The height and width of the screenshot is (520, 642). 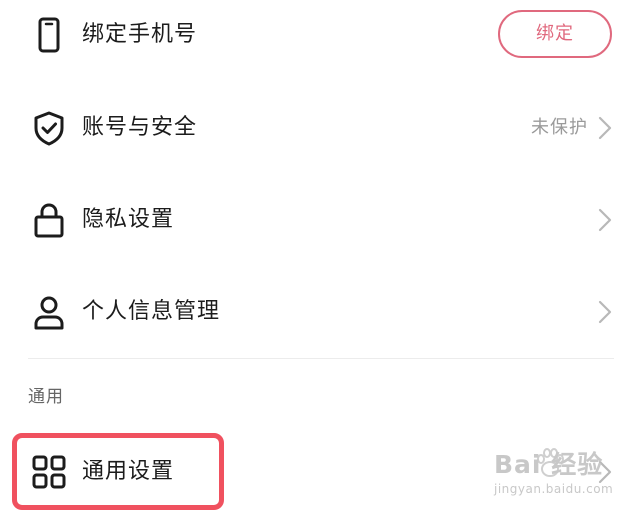 I want to click on shield-check-icon, so click(x=49, y=128).